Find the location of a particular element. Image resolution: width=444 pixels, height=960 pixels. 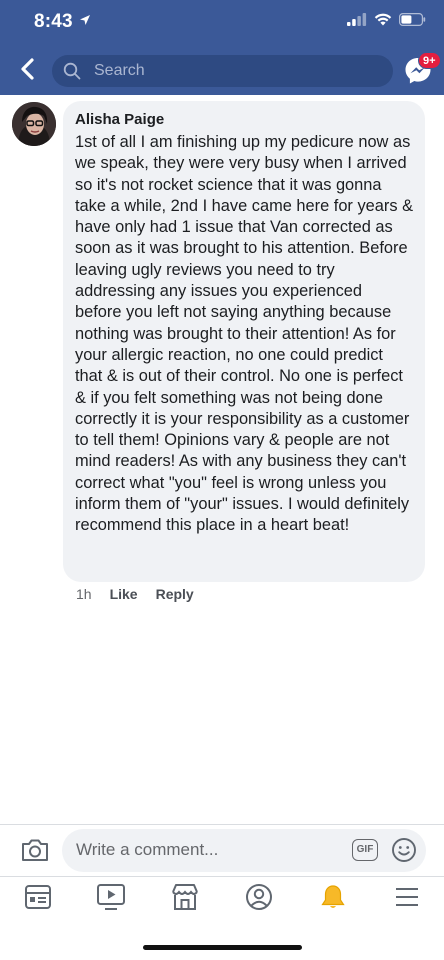

notifications-icon is located at coordinates (333, 899).